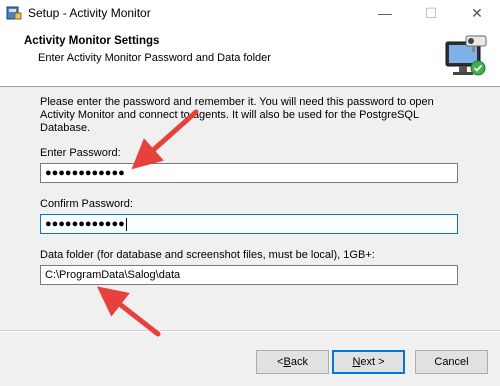  I want to click on next-button-rest: ext >, so click(372, 362).